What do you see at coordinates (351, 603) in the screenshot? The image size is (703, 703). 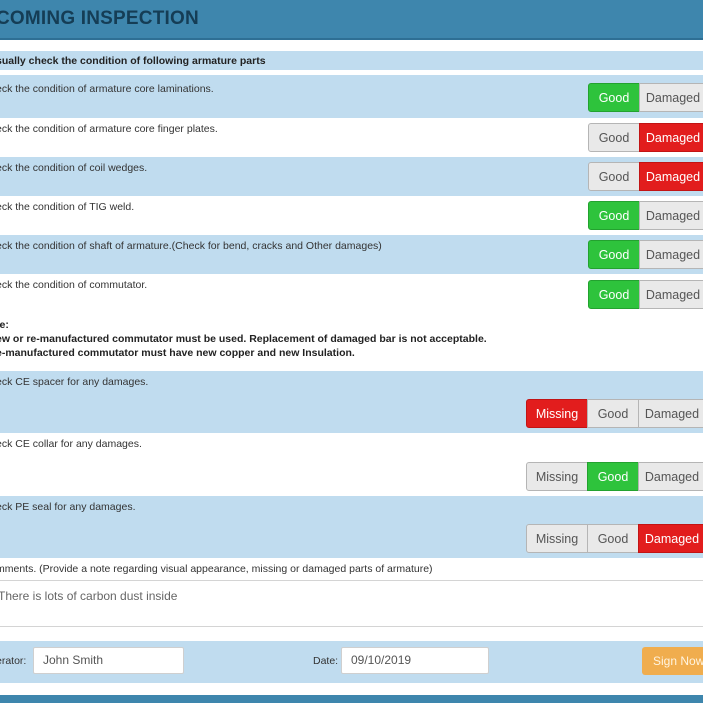 I see `comments-textarea: There is lots of carbon dust inside` at bounding box center [351, 603].